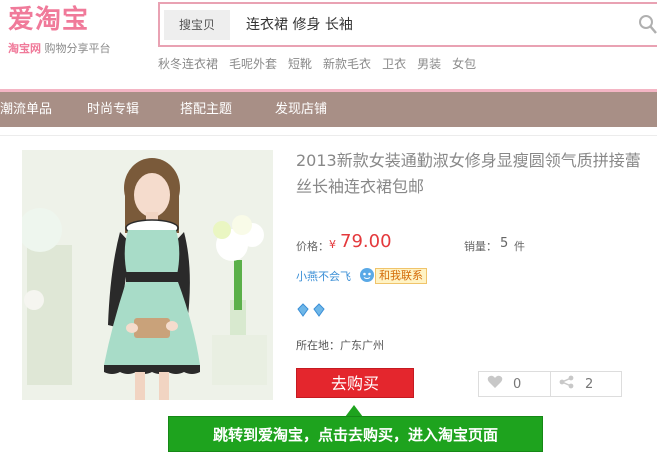  Describe the element at coordinates (49, 20) in the screenshot. I see `logo-title: 爱淘宝` at that location.